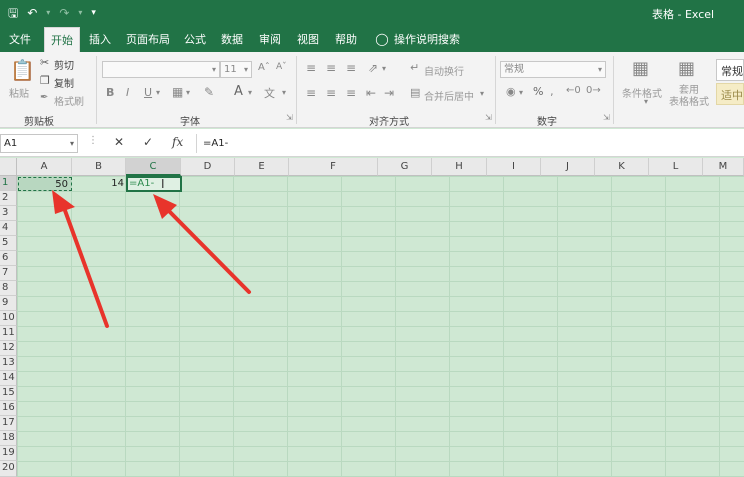 This screenshot has width=744, height=477. What do you see at coordinates (346, 39) in the screenshot?
I see `tab-help: 帮助` at bounding box center [346, 39].